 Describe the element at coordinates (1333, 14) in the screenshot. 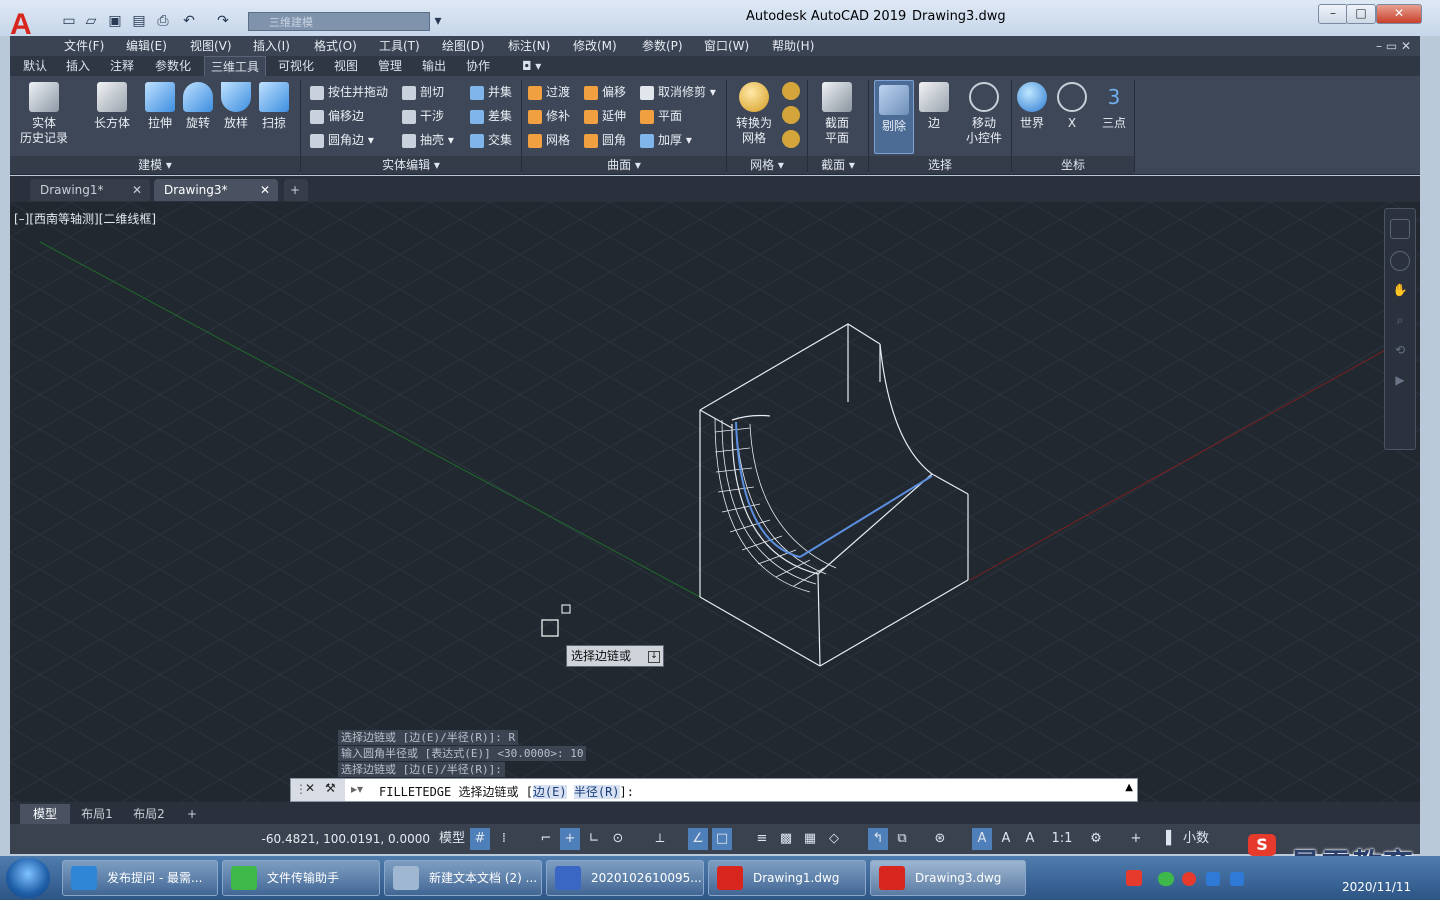

I see `minimize-button: –` at that location.